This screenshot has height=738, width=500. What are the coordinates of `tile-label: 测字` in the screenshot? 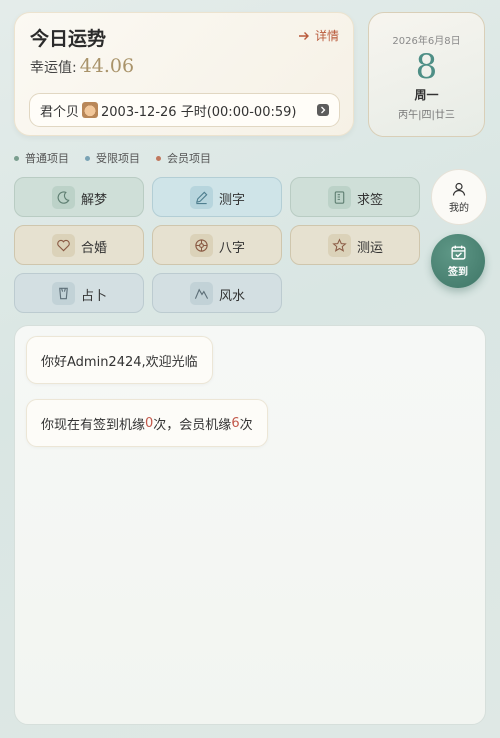 It's located at (232, 200).